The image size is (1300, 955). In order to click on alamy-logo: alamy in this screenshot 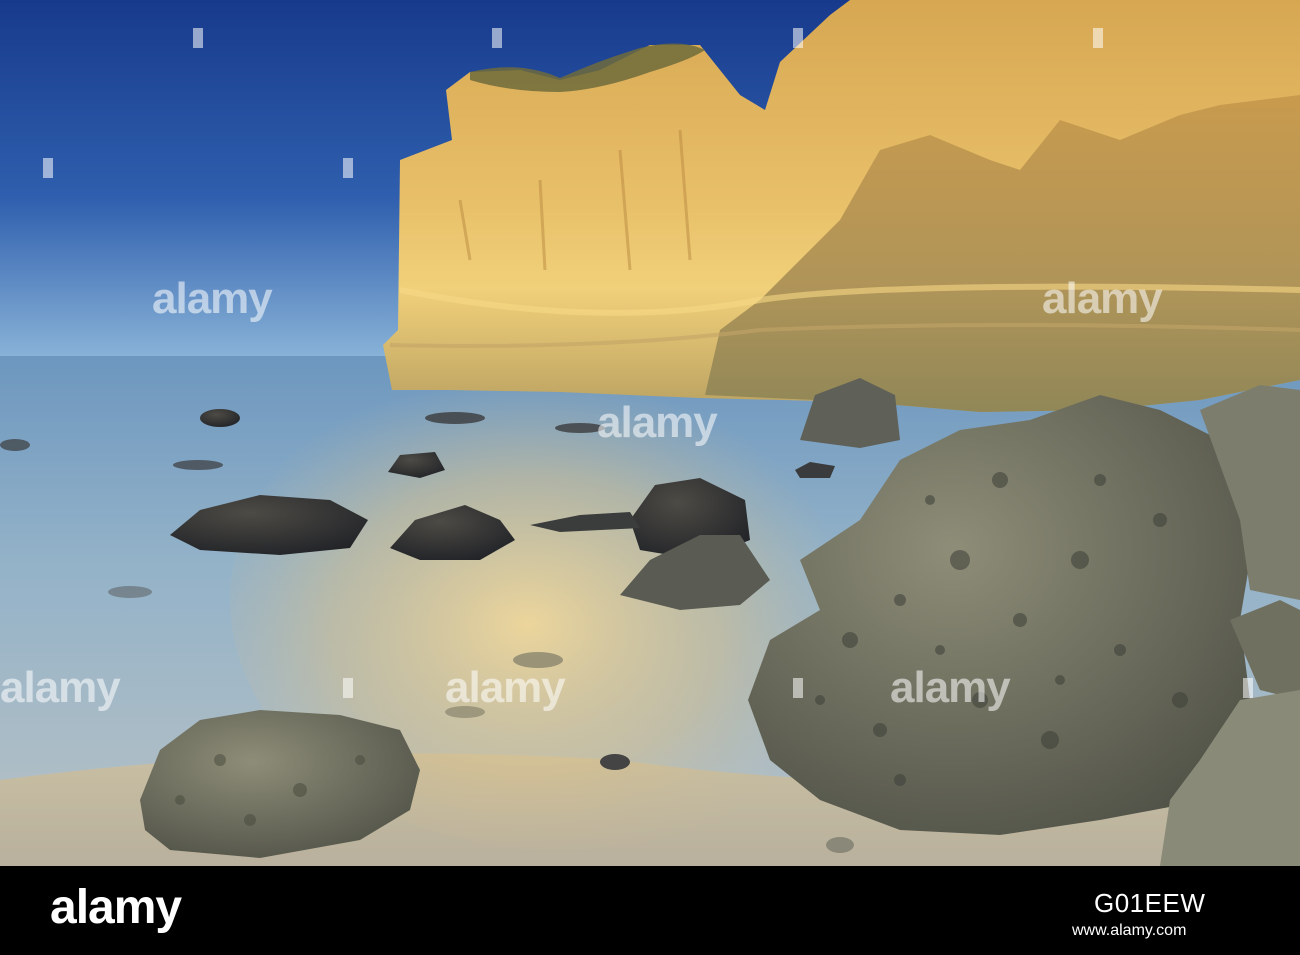, I will do `click(116, 908)`.